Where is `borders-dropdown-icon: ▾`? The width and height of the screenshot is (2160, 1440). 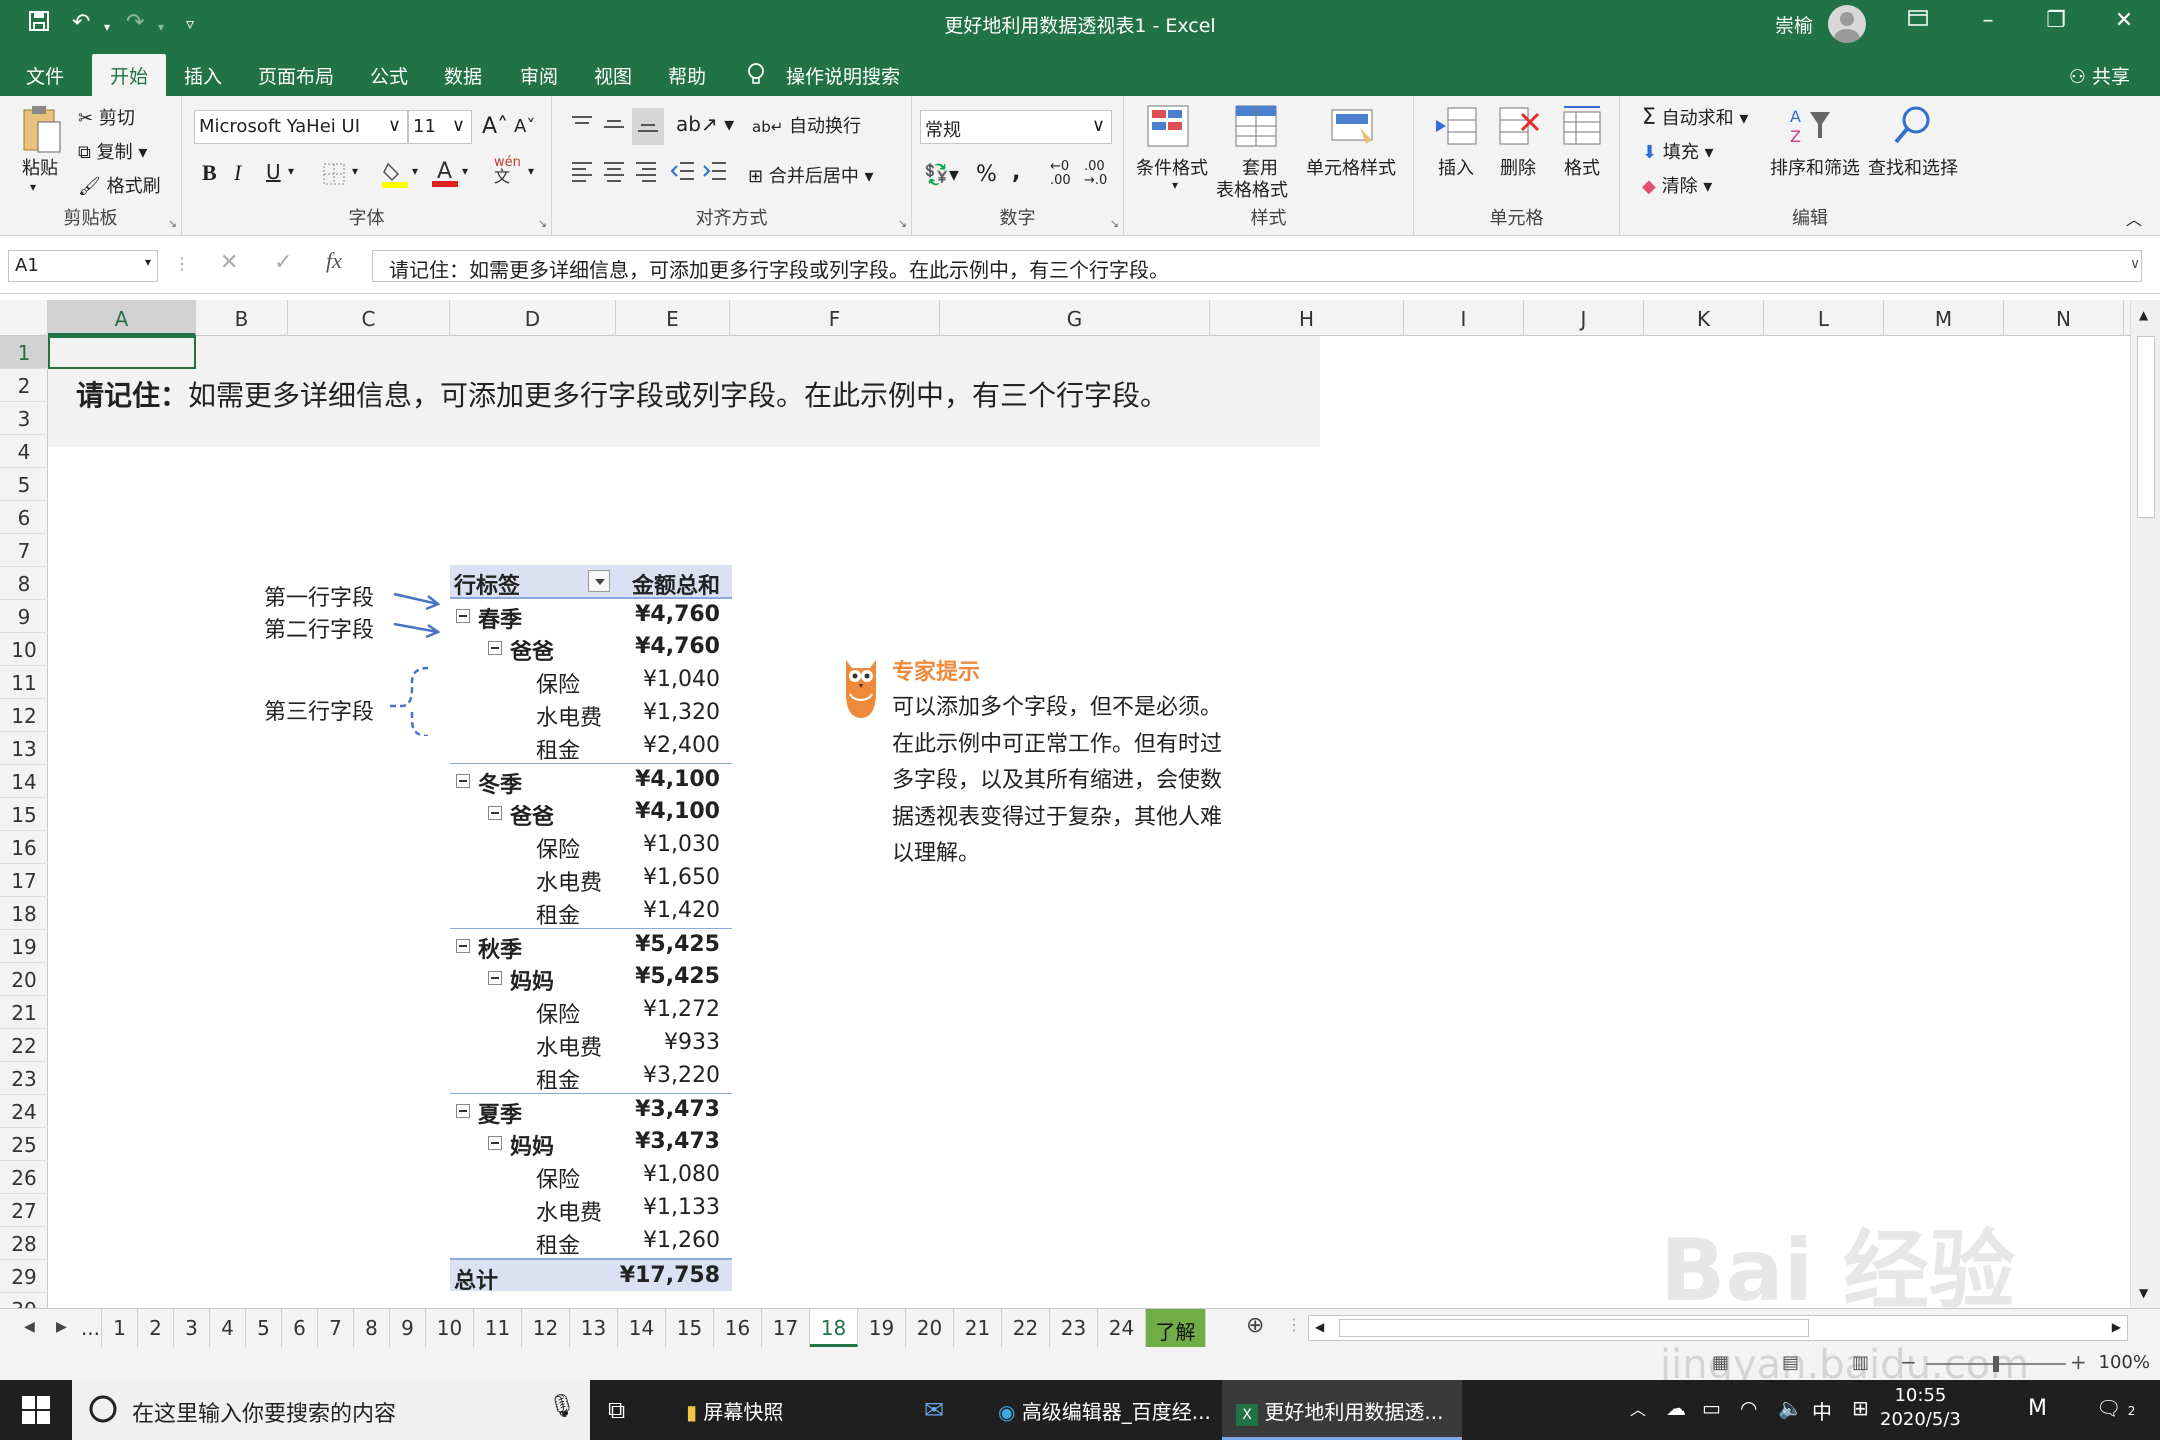
borders-dropdown-icon: ▾ is located at coordinates (355, 171).